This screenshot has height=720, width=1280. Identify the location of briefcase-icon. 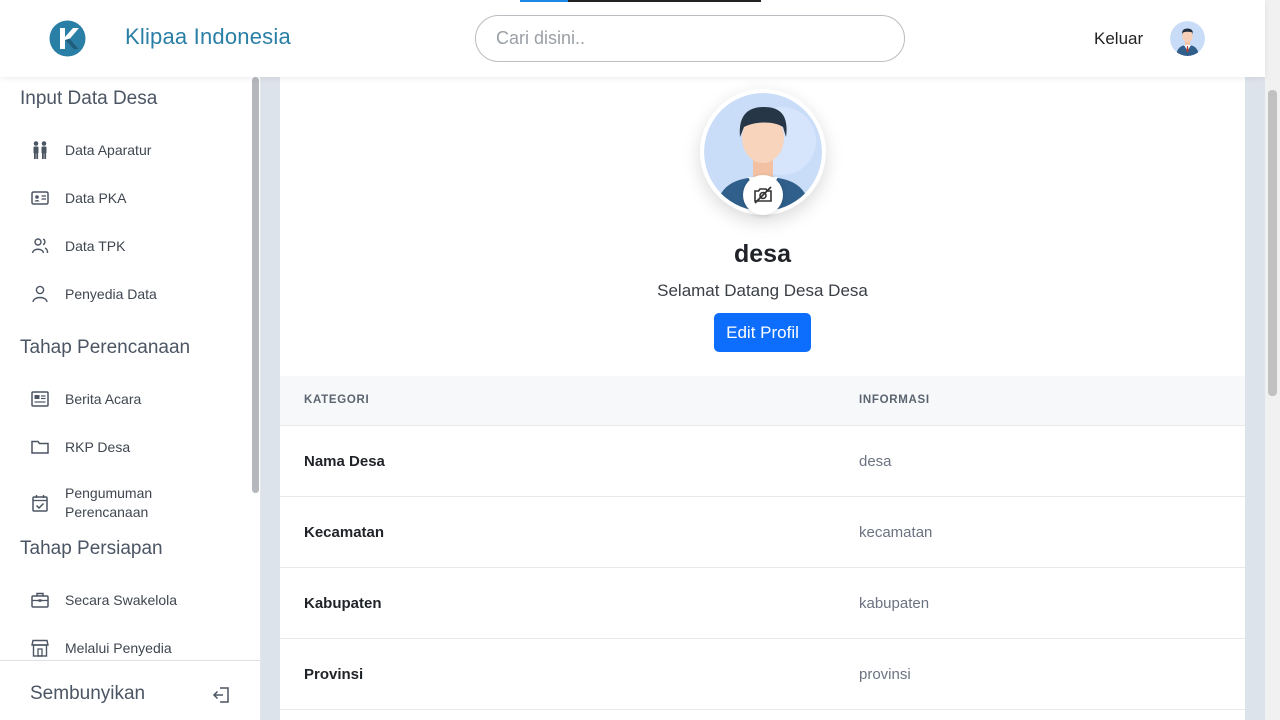
(40, 600).